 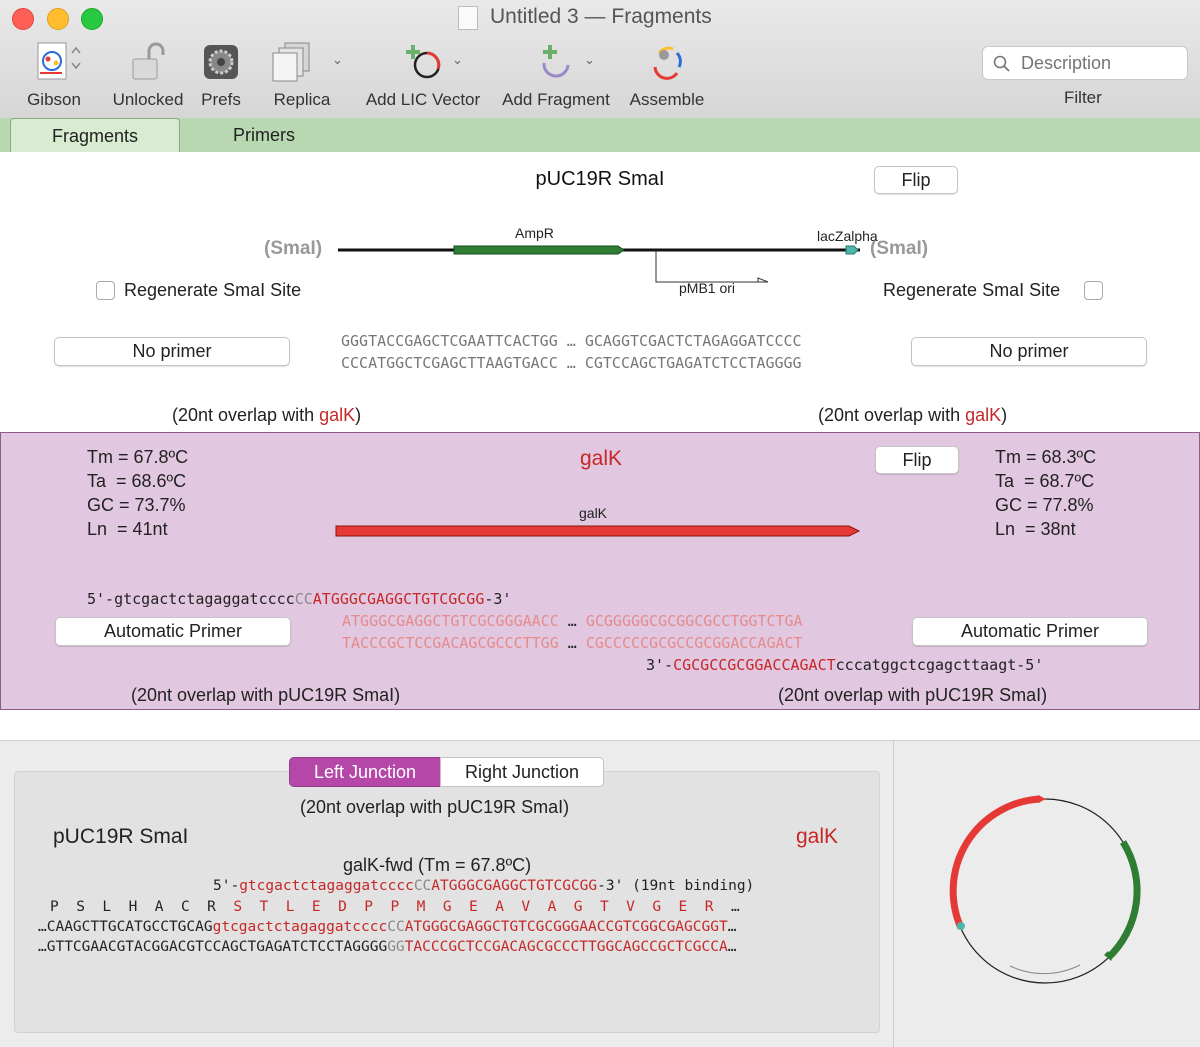 I want to click on junction-primer-bind: ATGGGCGAGGCTGTCGCGG, so click(x=514, y=886).